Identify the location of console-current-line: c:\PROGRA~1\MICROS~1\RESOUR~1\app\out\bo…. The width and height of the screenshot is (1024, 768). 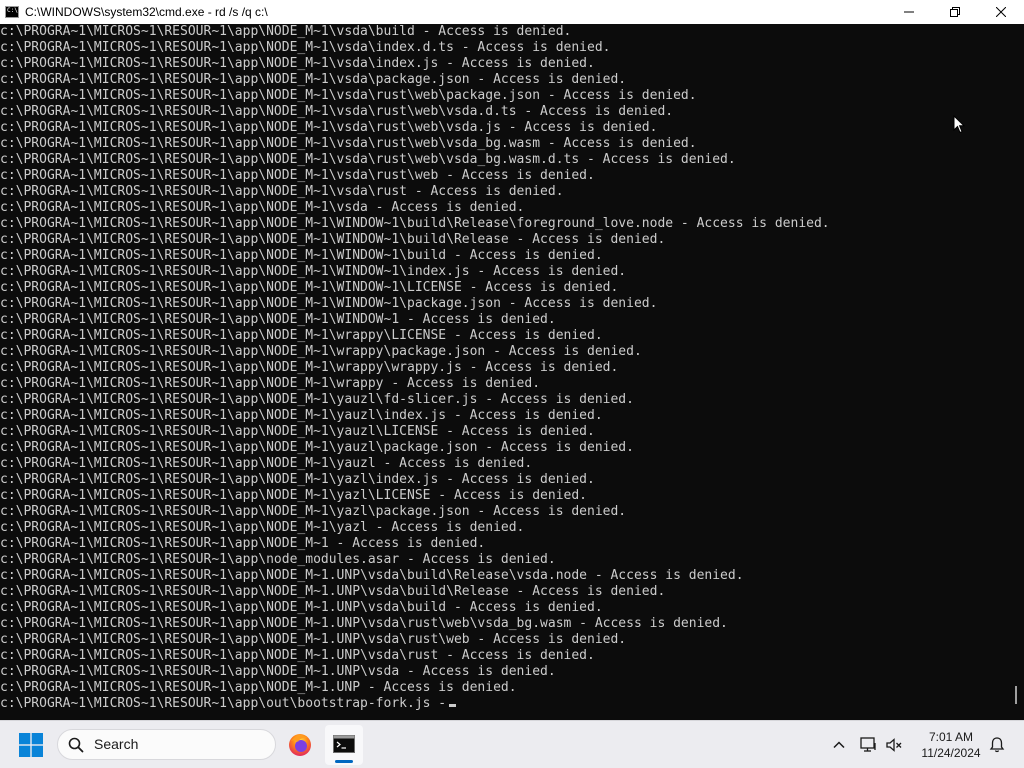
(228, 704).